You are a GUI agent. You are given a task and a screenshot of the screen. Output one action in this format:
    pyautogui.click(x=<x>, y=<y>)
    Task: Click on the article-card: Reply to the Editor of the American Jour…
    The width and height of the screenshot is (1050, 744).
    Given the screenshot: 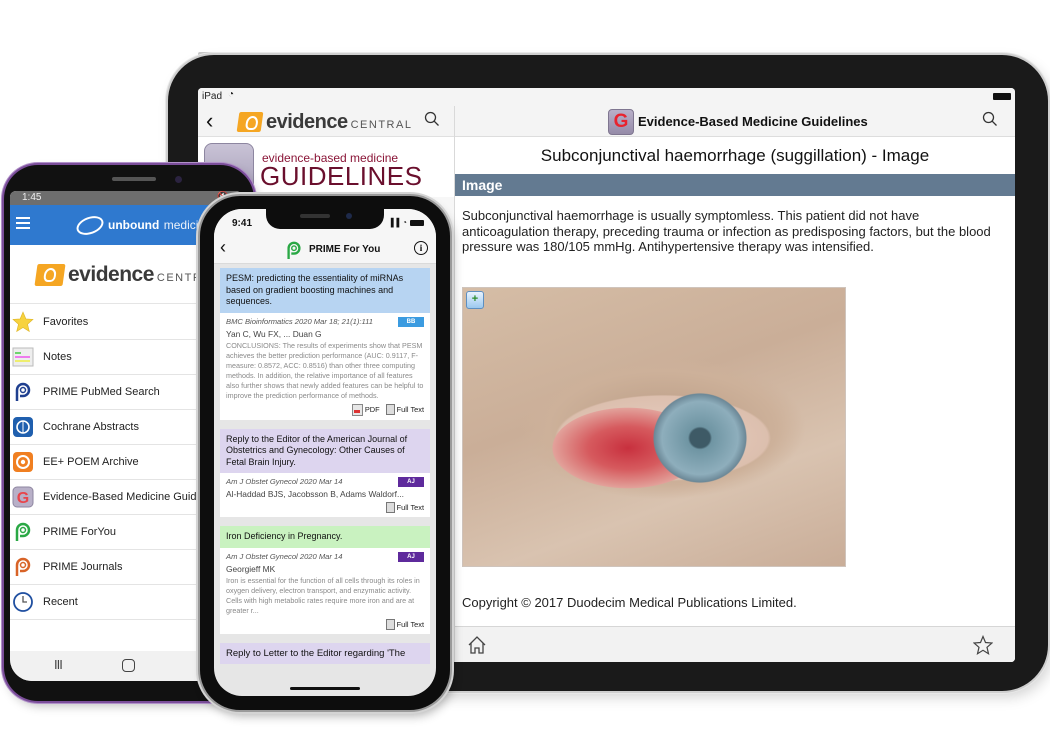 What is the action you would take?
    pyautogui.click(x=325, y=472)
    